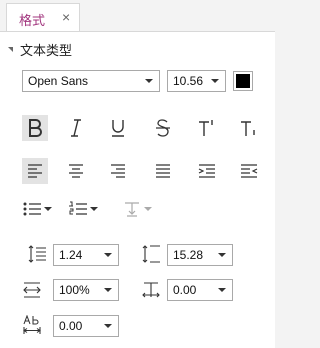  I want to click on superscript-icon, so click(206, 128).